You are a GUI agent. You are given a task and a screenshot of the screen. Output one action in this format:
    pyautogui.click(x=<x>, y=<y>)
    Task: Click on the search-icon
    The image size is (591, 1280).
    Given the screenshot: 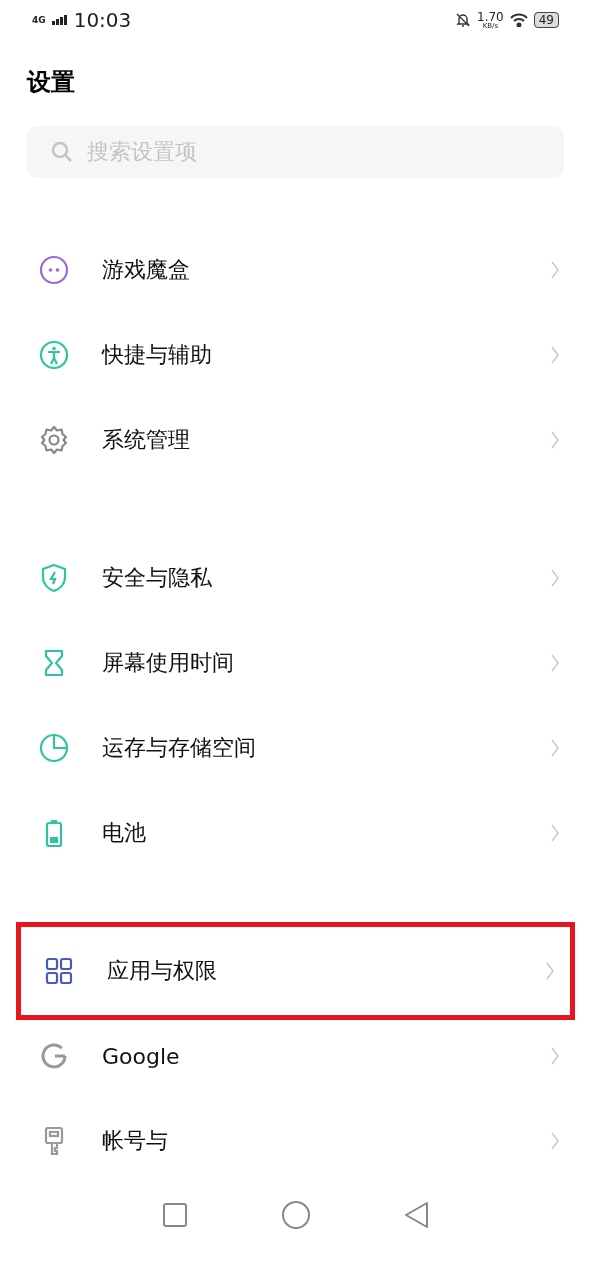 What is the action you would take?
    pyautogui.click(x=62, y=152)
    